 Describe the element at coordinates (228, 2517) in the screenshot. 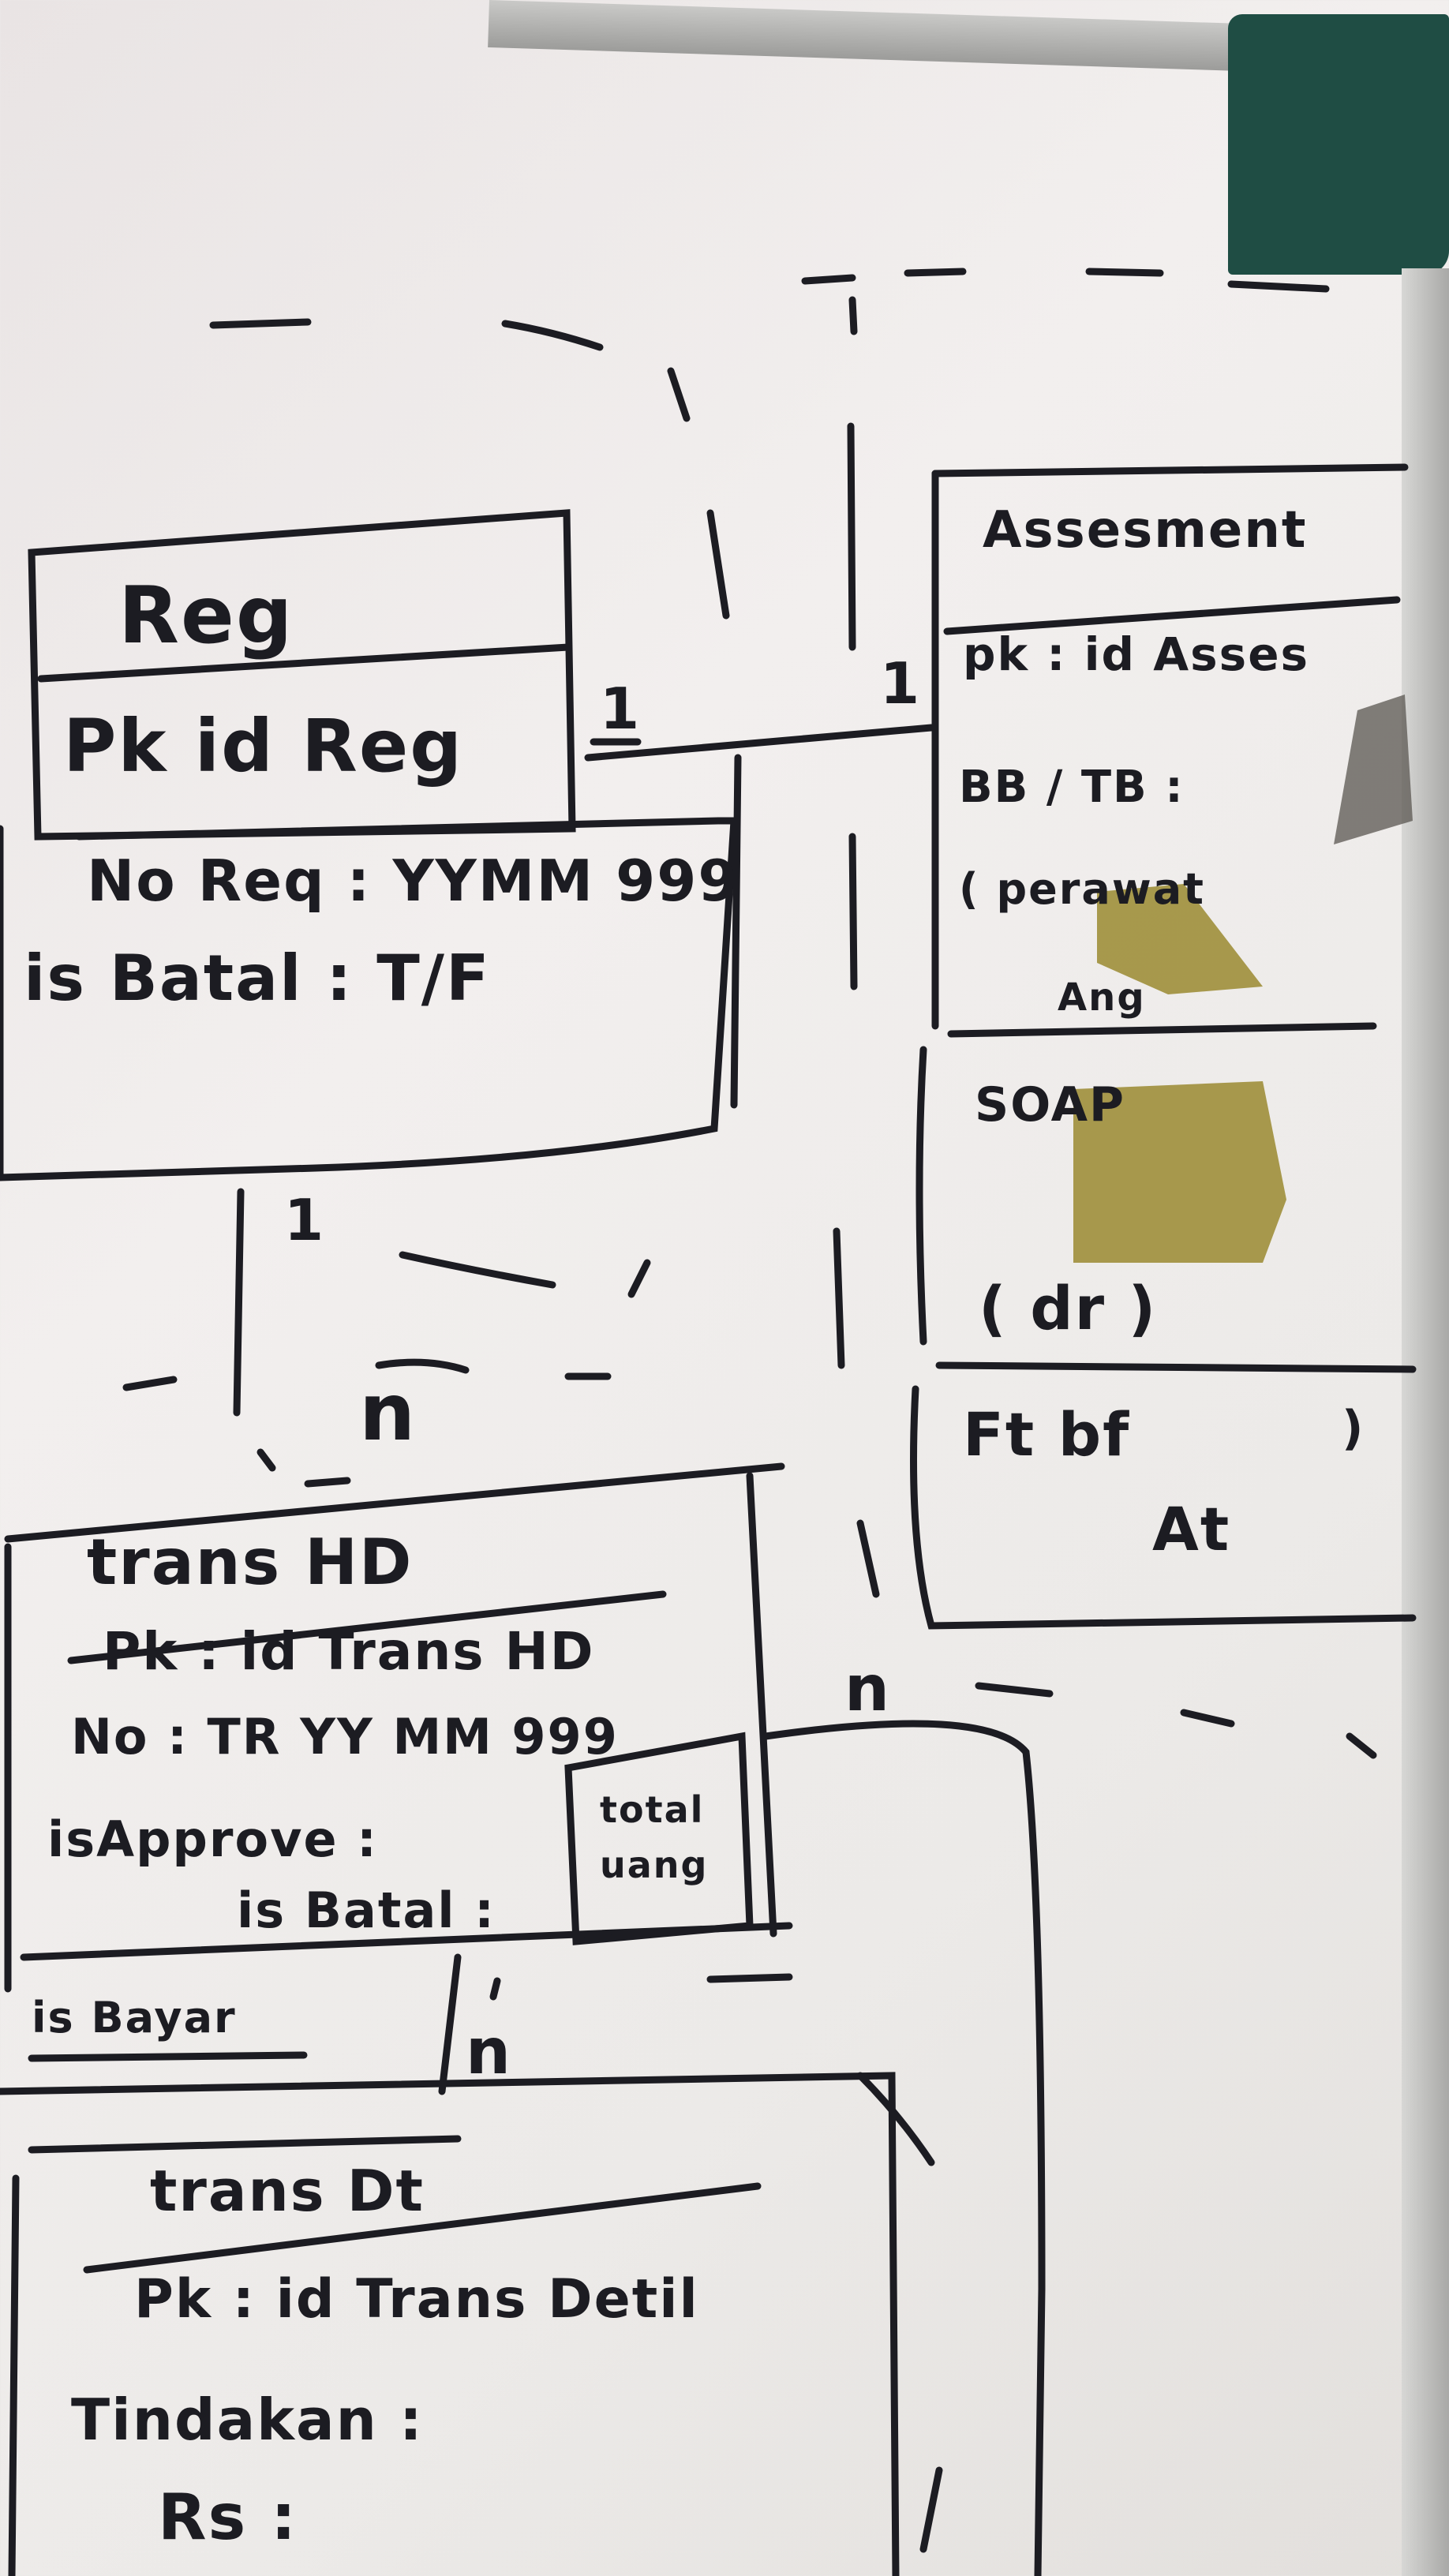

I see `transdt-field: Rs :` at that location.